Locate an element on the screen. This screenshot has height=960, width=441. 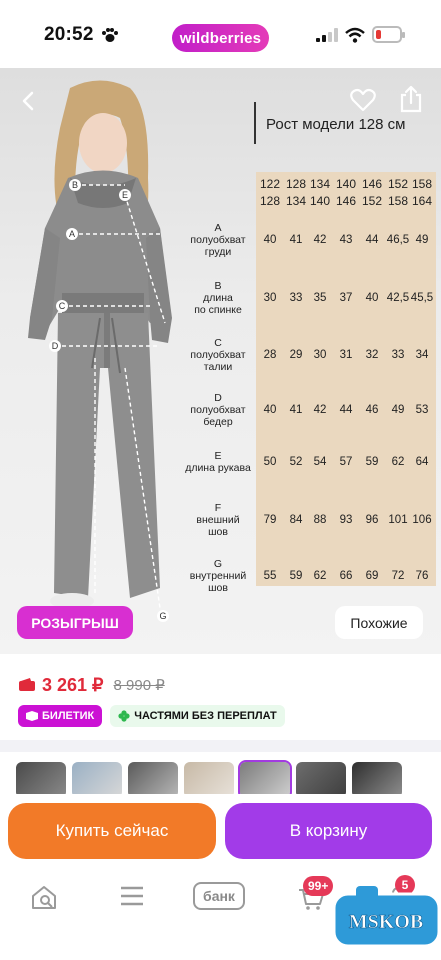
back-arrow-icon is located at coordinates (29, 101).